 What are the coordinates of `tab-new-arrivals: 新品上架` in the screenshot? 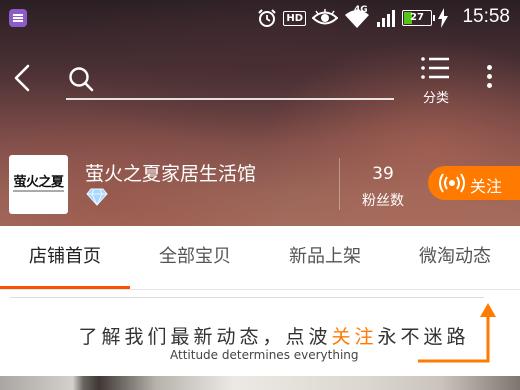 It's located at (325, 258).